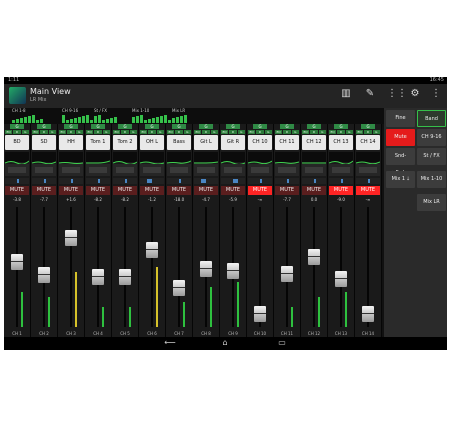 Image resolution: width=450 pixels, height=425 pixels. What do you see at coordinates (370, 93) in the screenshot?
I see `pencil-icon: ✎` at bounding box center [370, 93].